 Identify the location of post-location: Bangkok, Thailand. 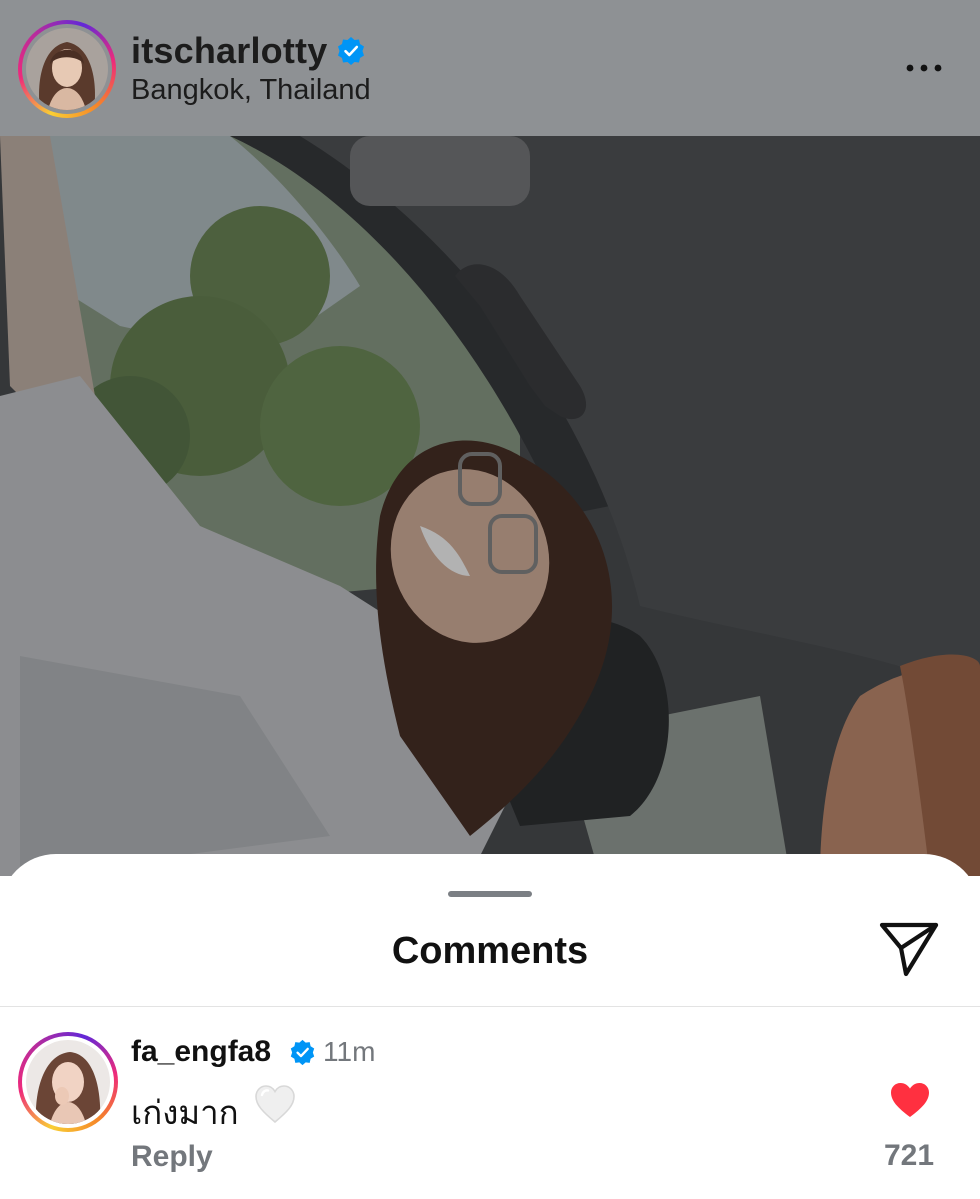
(251, 90).